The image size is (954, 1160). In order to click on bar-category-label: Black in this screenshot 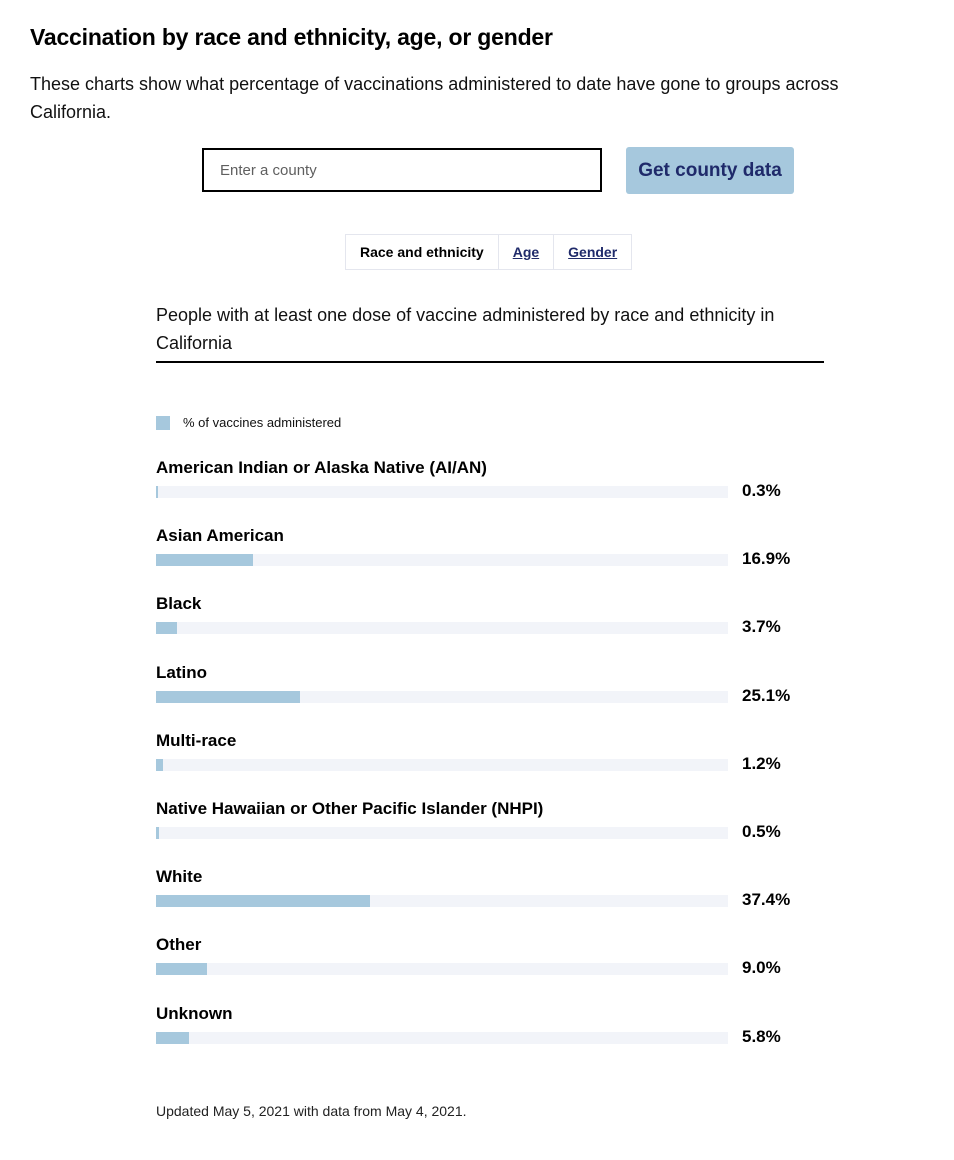, I will do `click(179, 604)`.